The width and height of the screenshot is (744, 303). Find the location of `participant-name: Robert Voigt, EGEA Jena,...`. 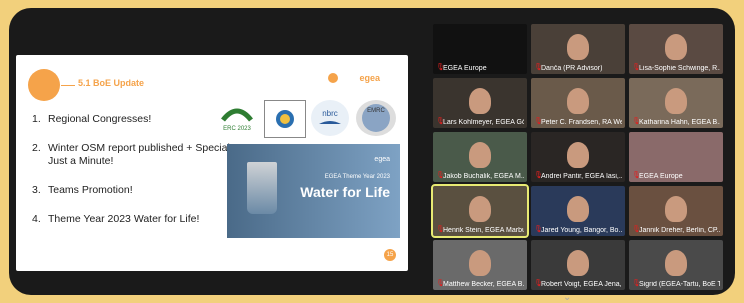

participant-name: Robert Voigt, EGEA Jena,... is located at coordinates (581, 284).